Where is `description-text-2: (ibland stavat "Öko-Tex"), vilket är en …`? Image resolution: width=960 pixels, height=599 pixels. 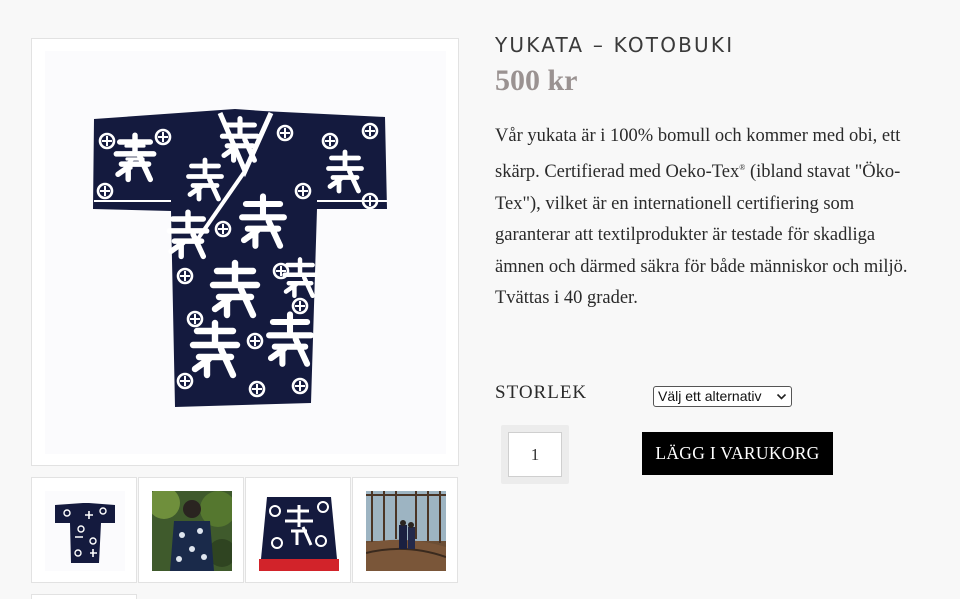
description-text-2: (ibland stavat "Öko-Tex"), vilket är en … is located at coordinates (701, 235).